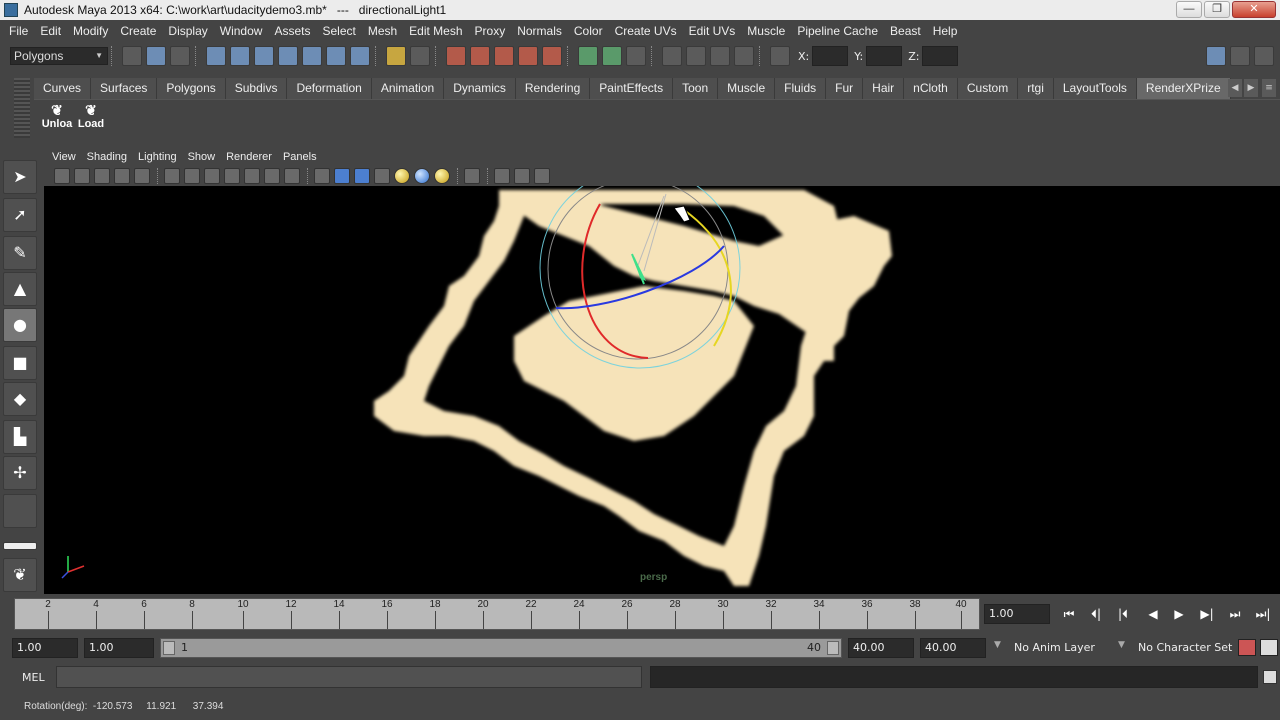 The height and width of the screenshot is (720, 1280). What do you see at coordinates (232, 176) in the screenshot?
I see `gate-mask-icon` at bounding box center [232, 176].